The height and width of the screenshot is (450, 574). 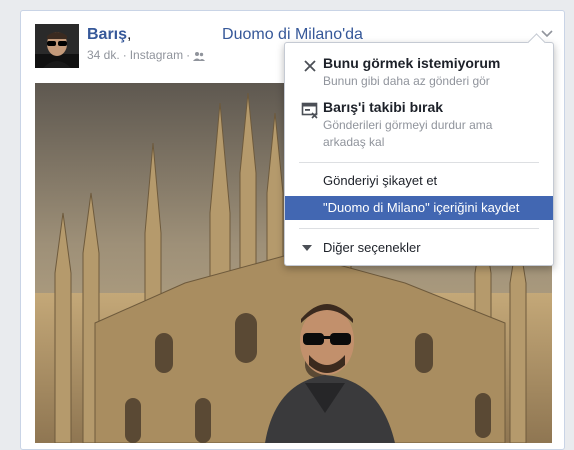 What do you see at coordinates (419, 208) in the screenshot?
I see `menu-item-save: "Duomo di Milano" içeriğini kaydet` at bounding box center [419, 208].